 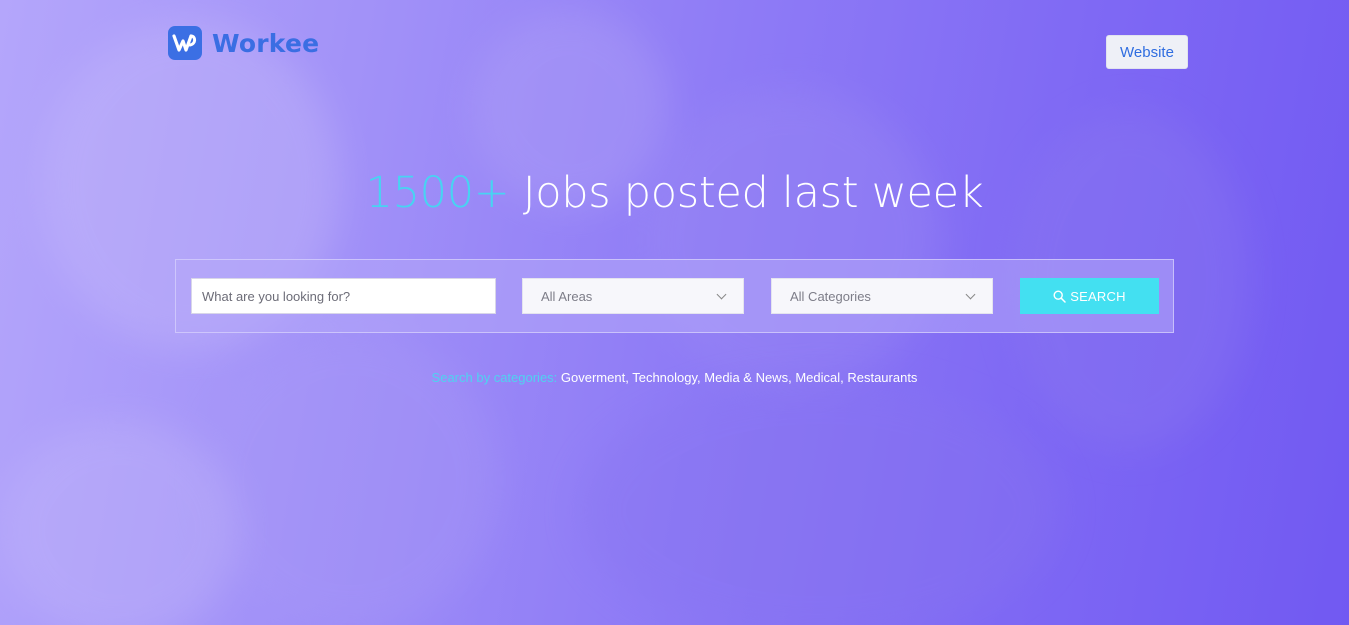 What do you see at coordinates (746, 377) in the screenshot?
I see `category-link: Media & News` at bounding box center [746, 377].